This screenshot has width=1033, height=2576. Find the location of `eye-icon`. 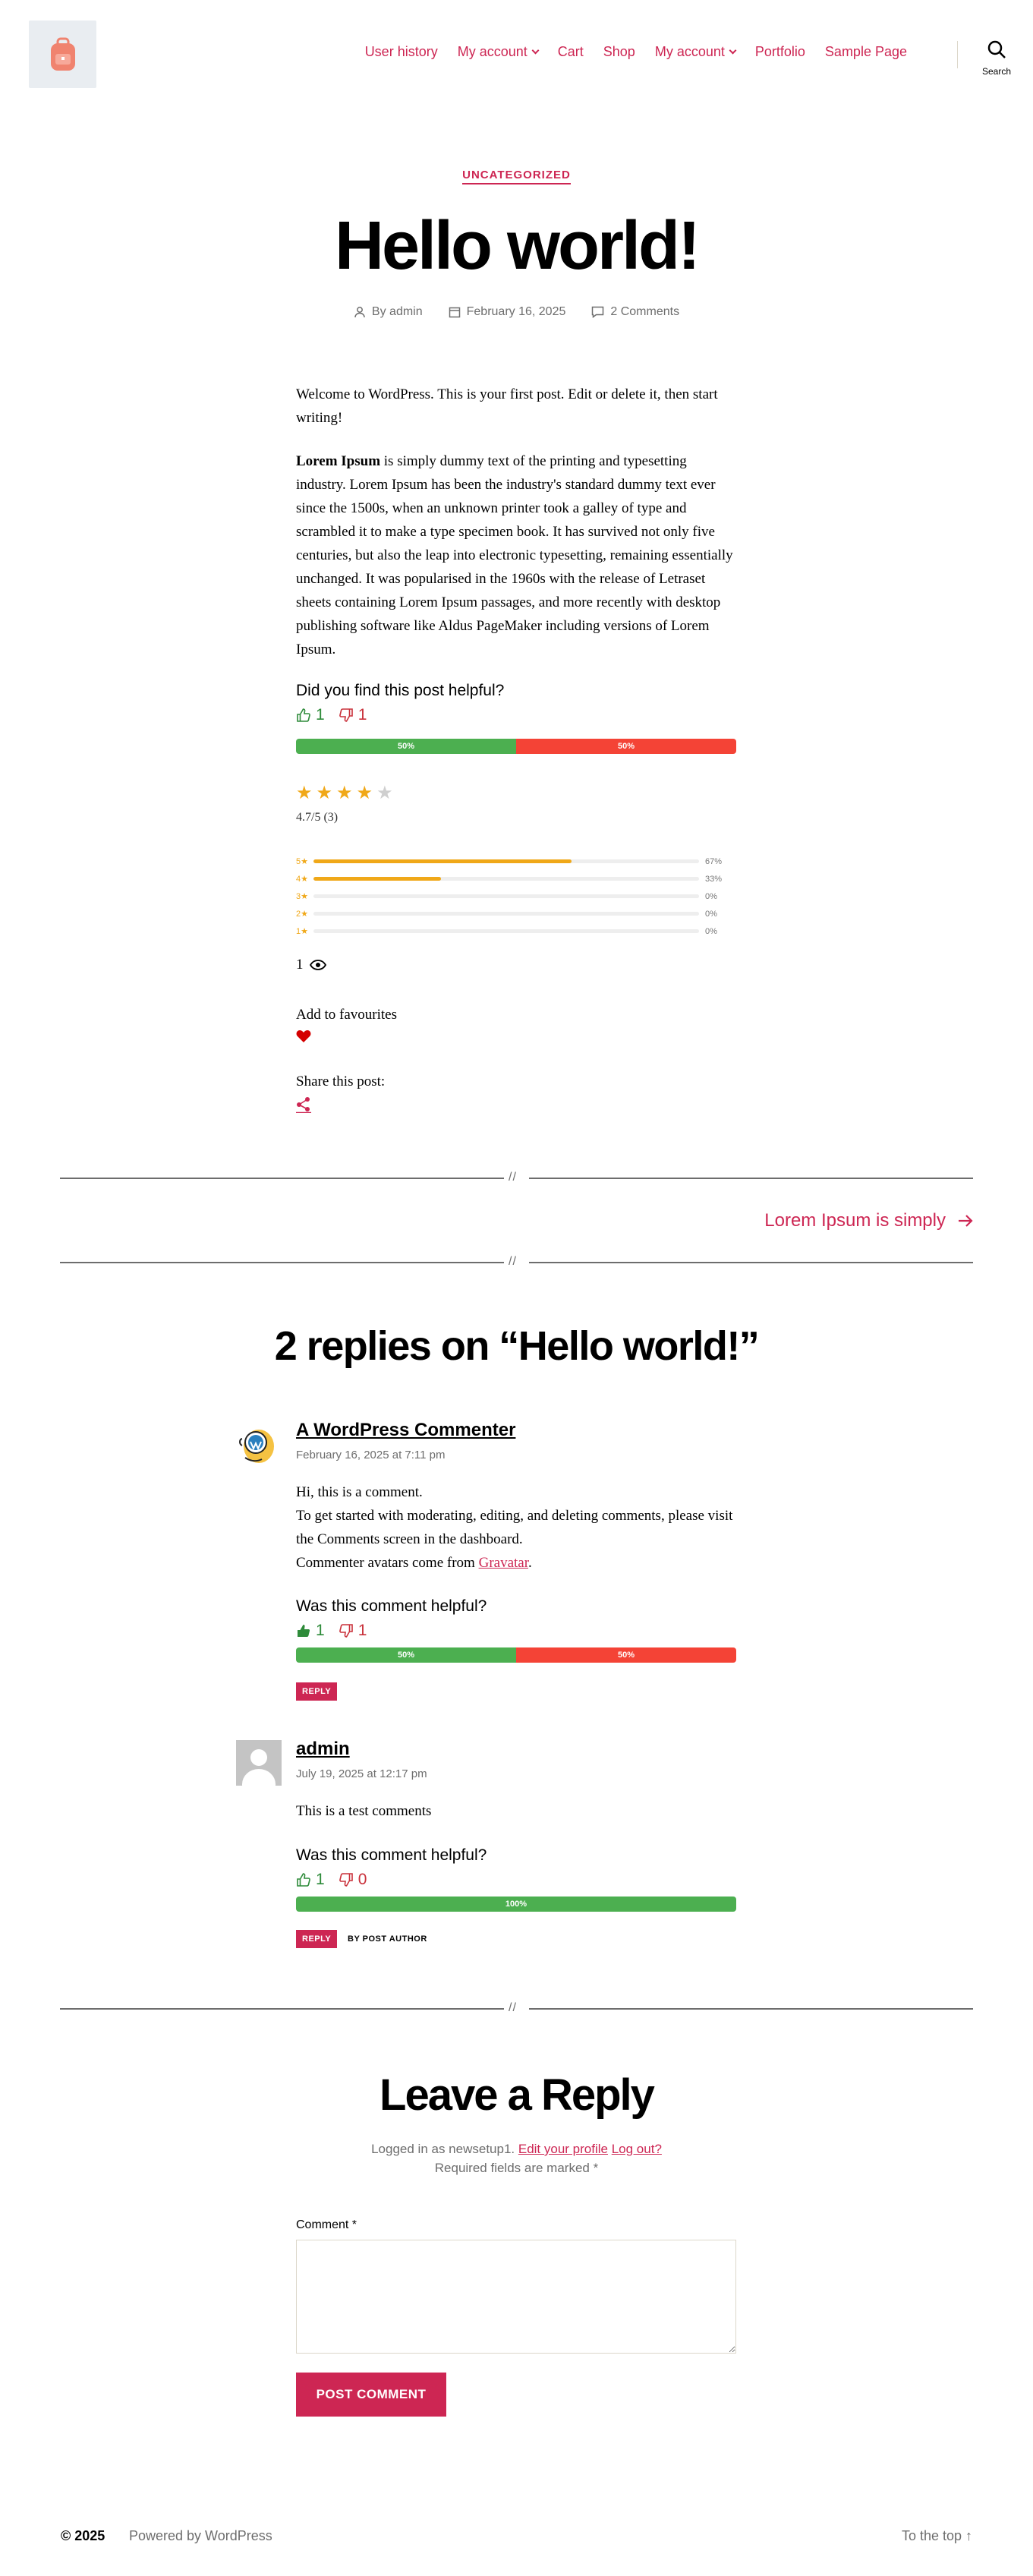

eye-icon is located at coordinates (317, 965).